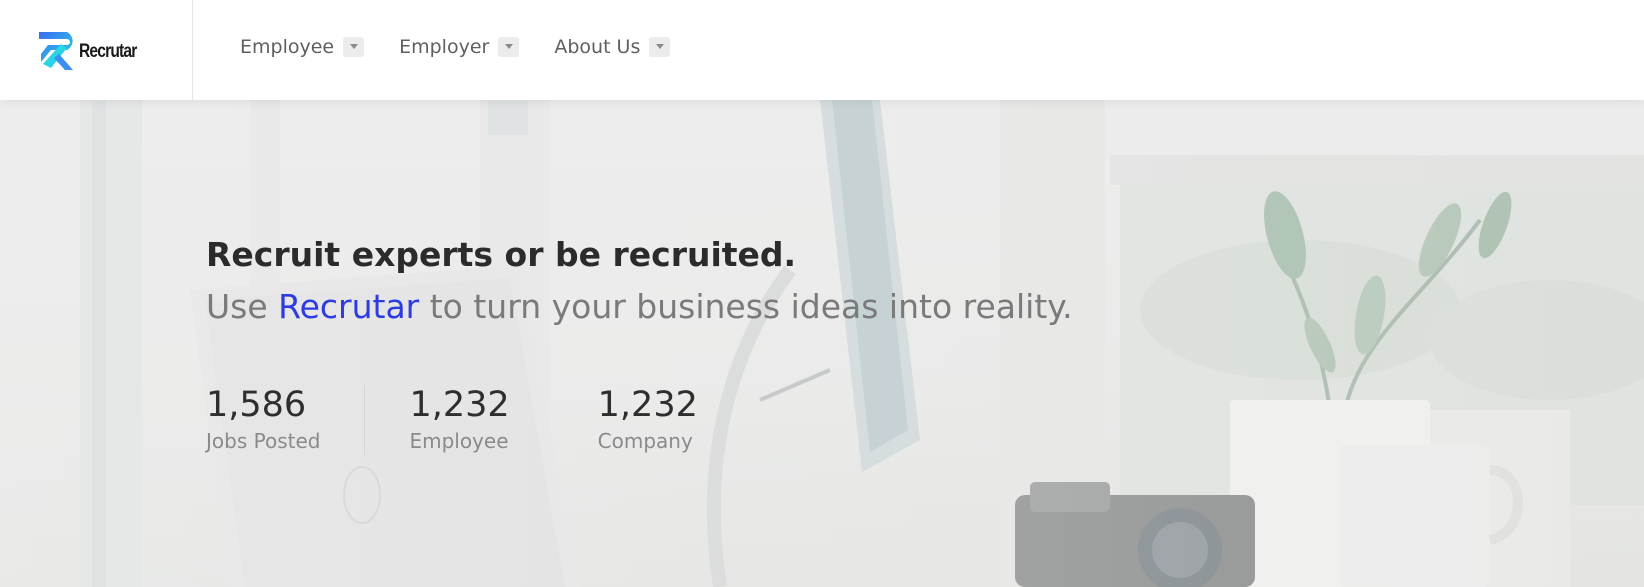 Image resolution: width=1644 pixels, height=587 pixels. Describe the element at coordinates (444, 46) in the screenshot. I see `nav-item-label: Employer` at that location.